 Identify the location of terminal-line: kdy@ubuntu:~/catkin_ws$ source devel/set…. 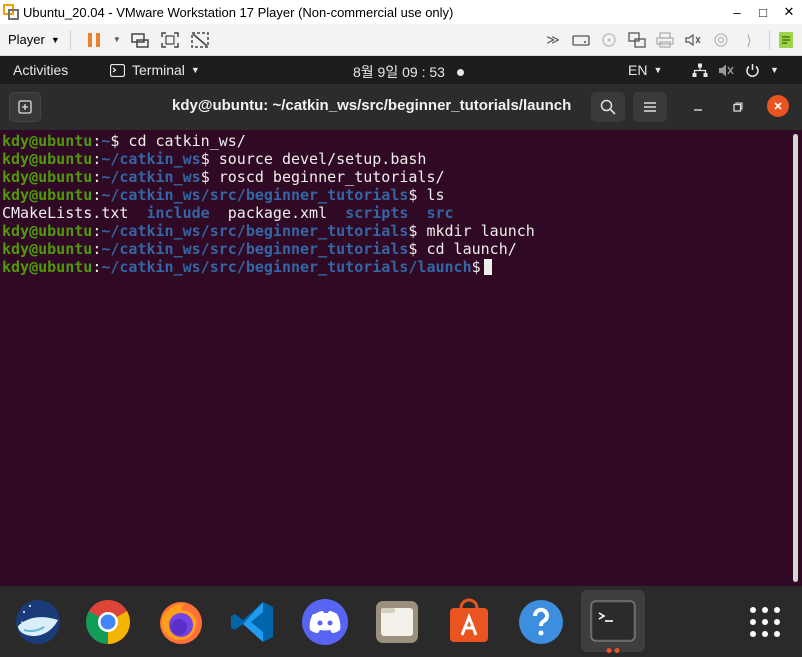
(268, 159).